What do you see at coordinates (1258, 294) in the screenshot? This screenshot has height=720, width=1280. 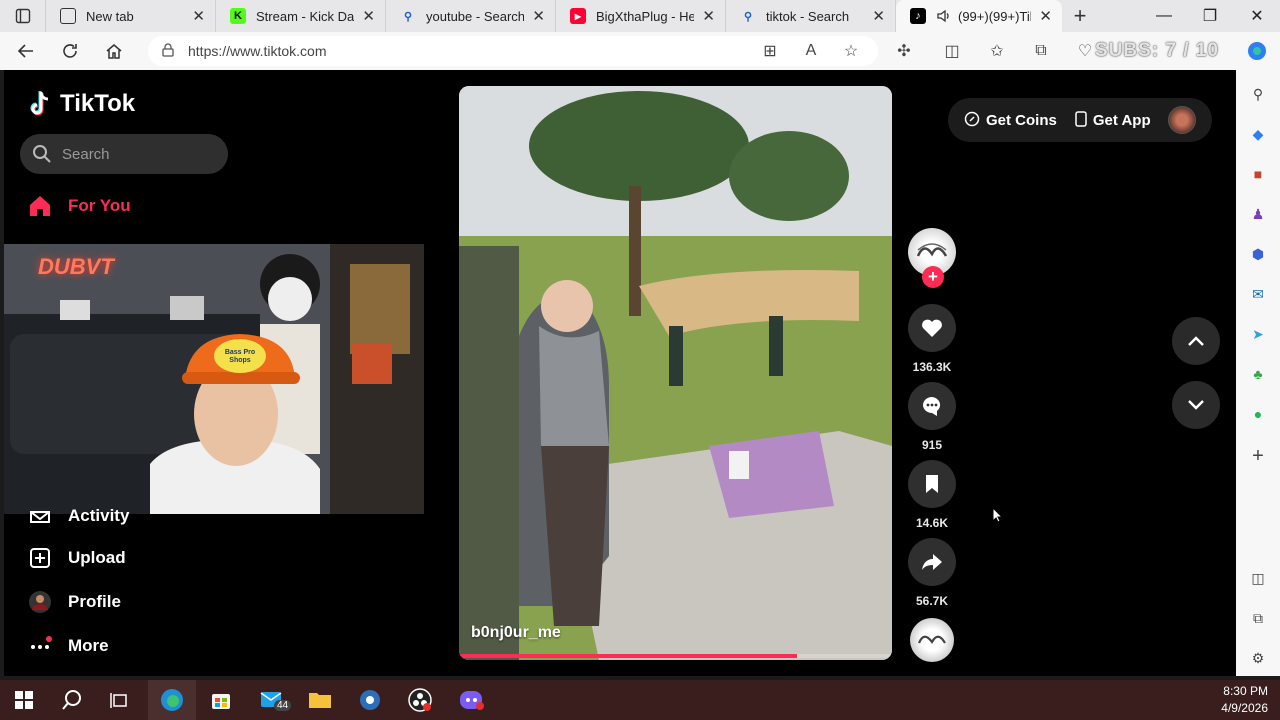 I see `outlook-icon: ✉` at bounding box center [1258, 294].